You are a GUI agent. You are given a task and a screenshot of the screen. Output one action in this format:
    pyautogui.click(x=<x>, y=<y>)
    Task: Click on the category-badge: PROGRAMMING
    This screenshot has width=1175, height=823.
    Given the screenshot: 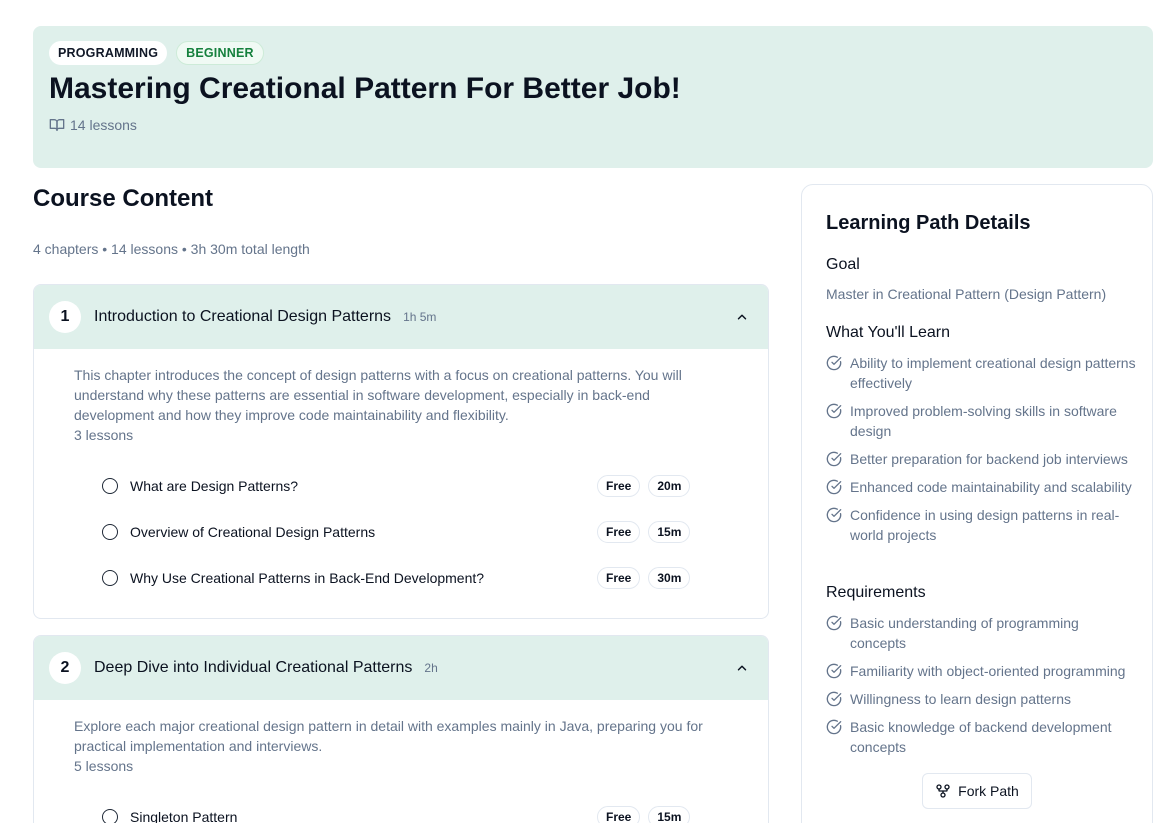 What is the action you would take?
    pyautogui.click(x=108, y=53)
    